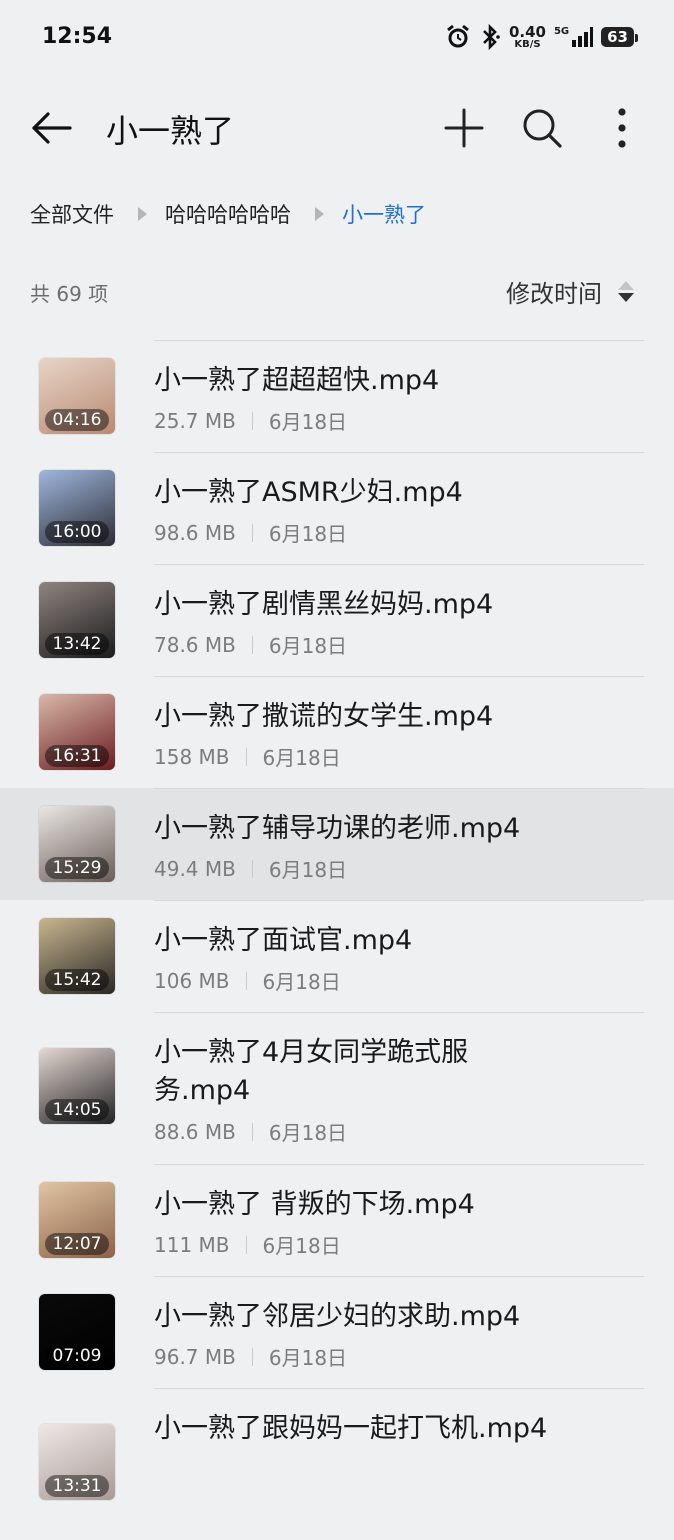 This screenshot has height=1540, width=674. I want to click on file-meta: 78.6 MB 6月18日, so click(250, 644).